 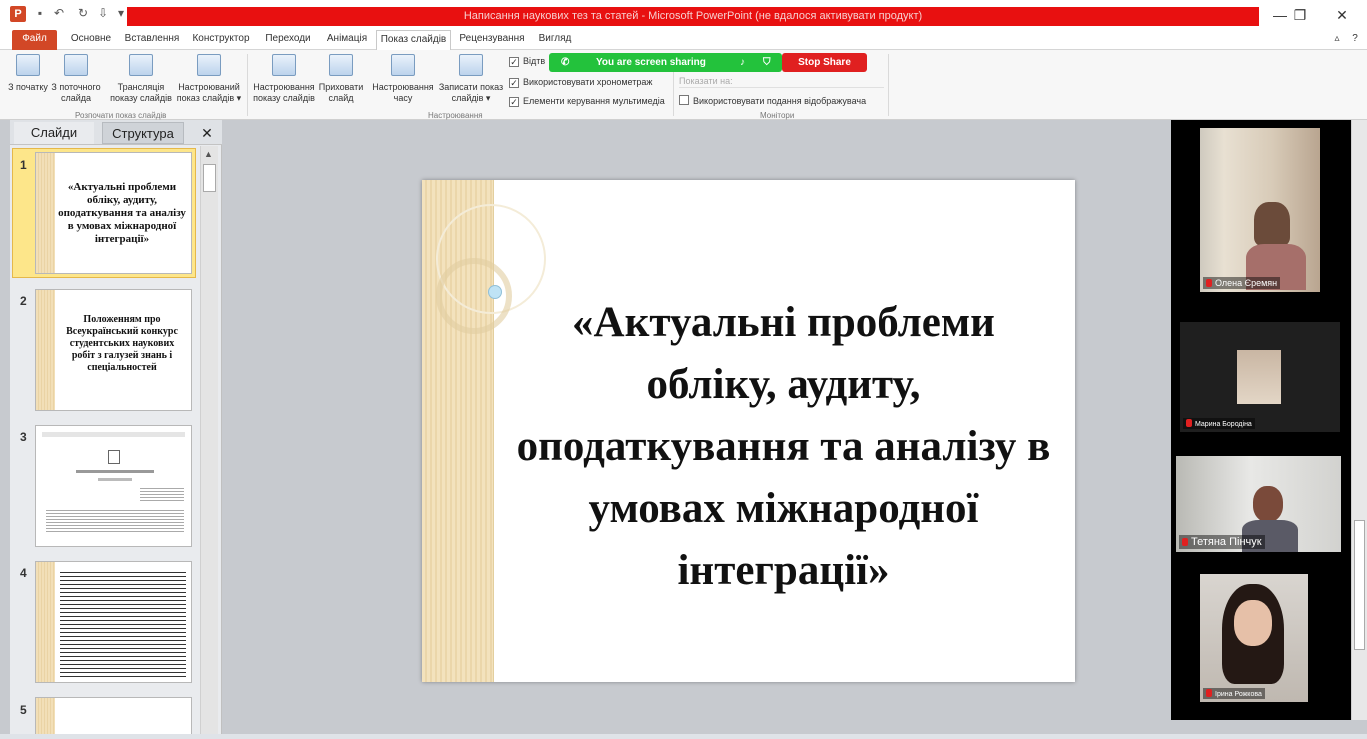 I want to click on setup-slideshow-button: Настроювання показу слайдів, so click(x=284, y=79).